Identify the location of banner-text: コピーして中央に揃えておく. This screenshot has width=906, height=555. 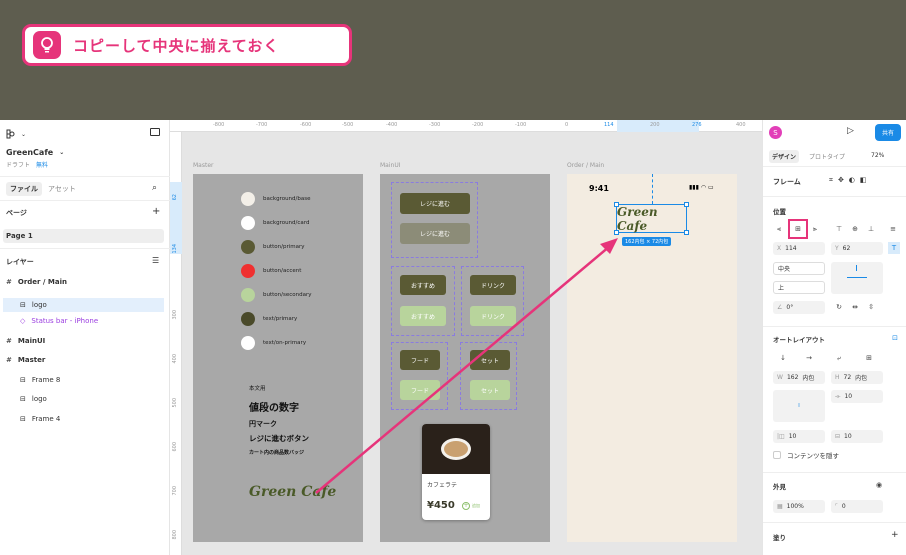
(176, 45).